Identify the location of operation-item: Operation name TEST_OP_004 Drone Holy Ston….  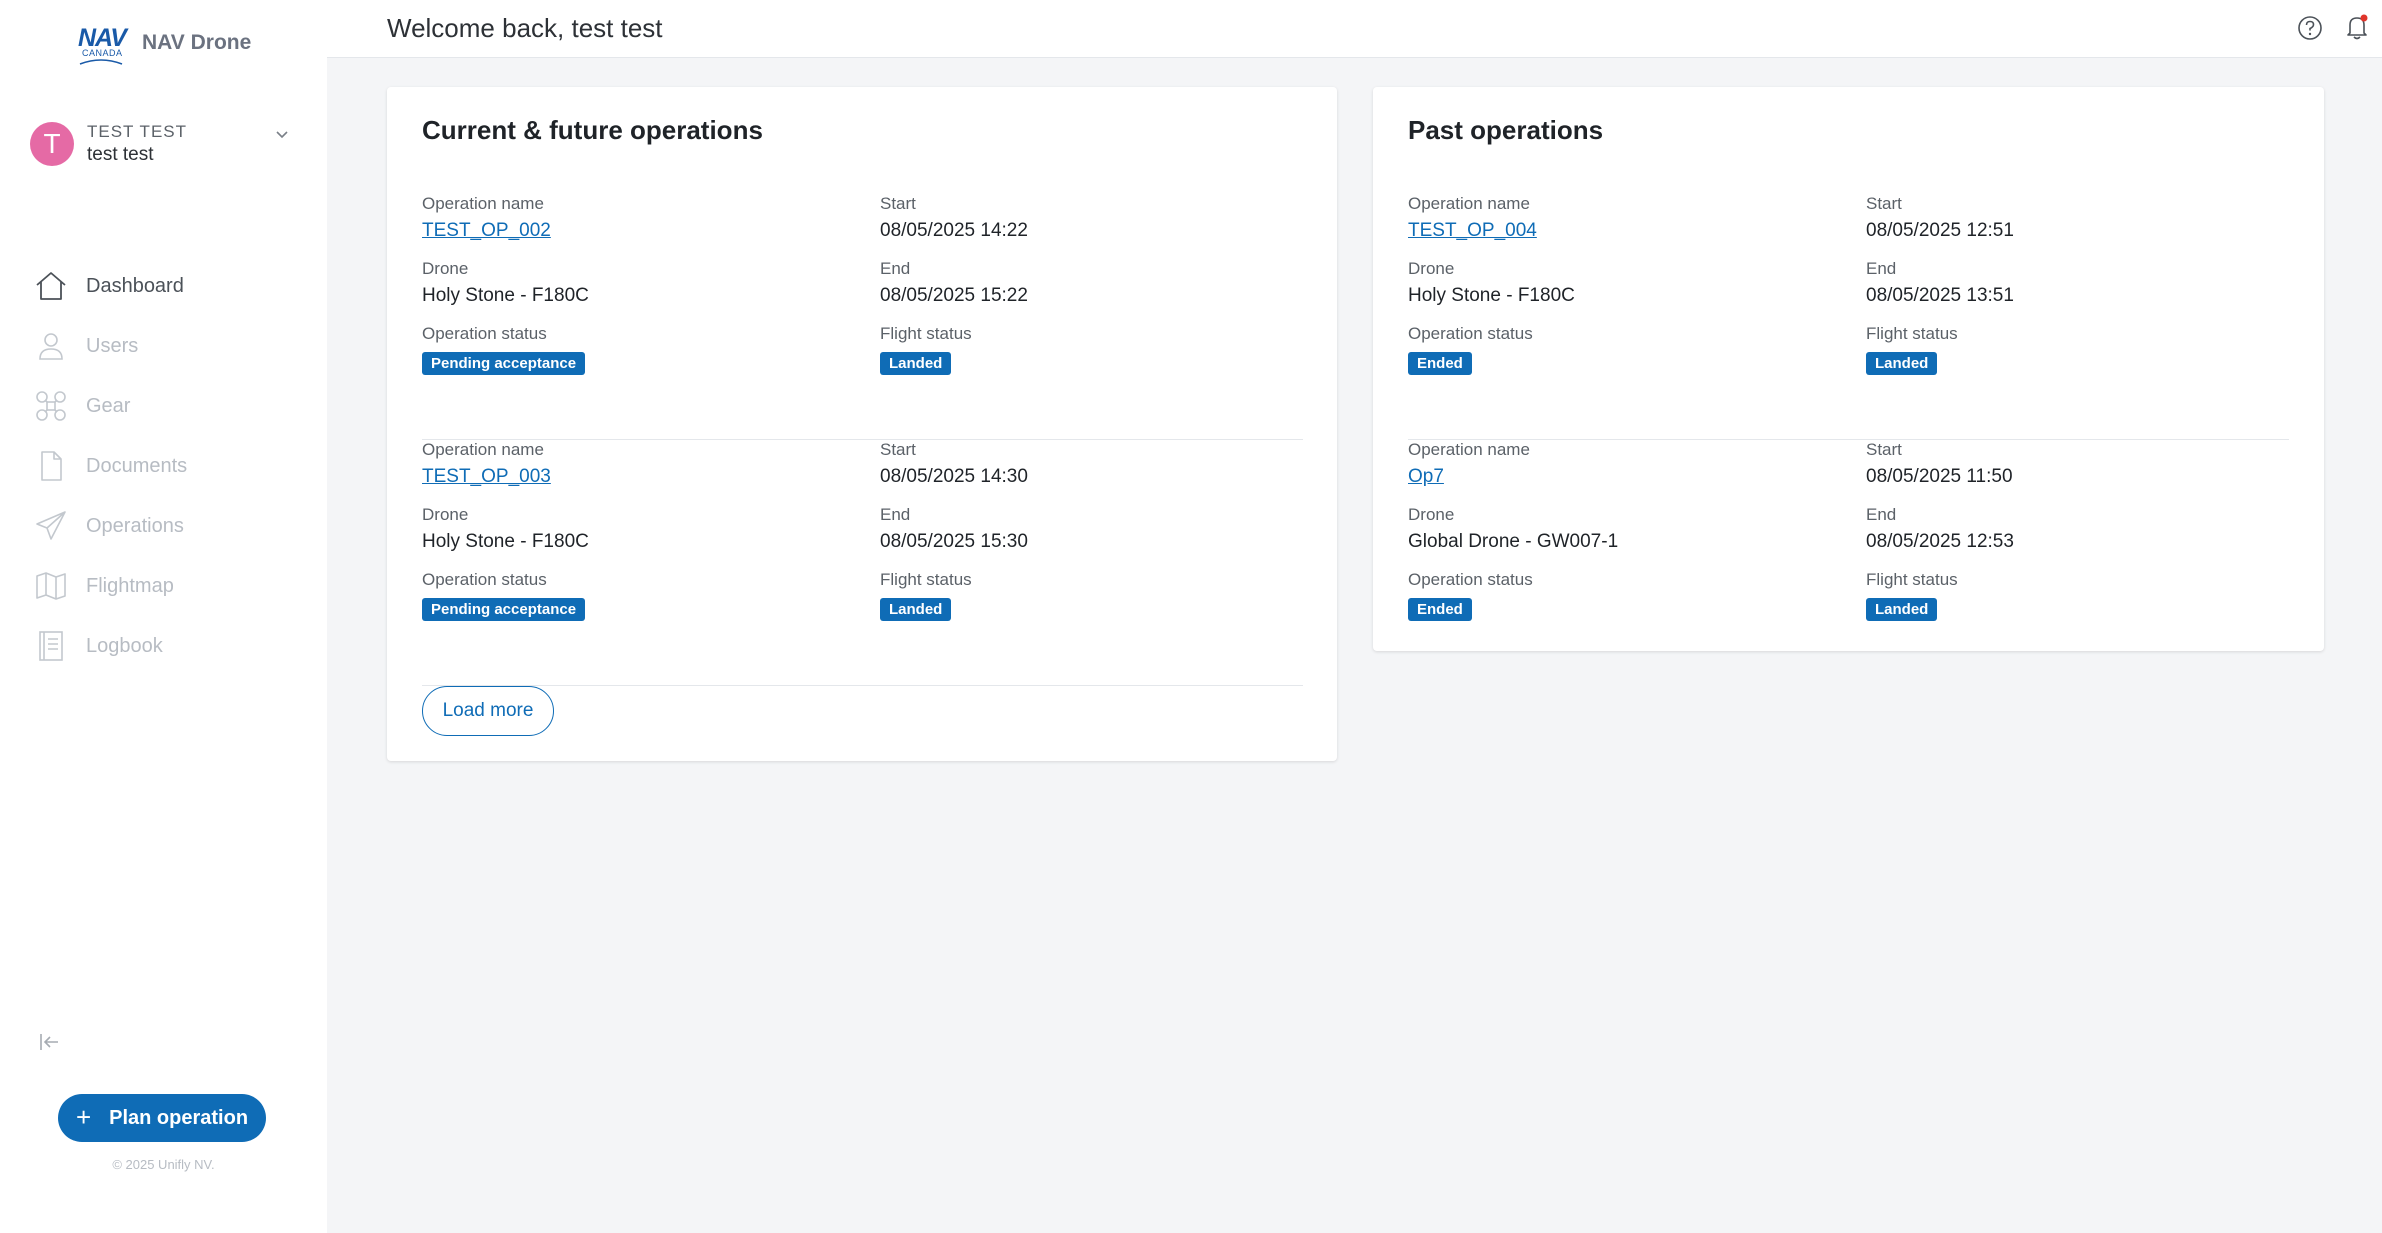
(1848, 317).